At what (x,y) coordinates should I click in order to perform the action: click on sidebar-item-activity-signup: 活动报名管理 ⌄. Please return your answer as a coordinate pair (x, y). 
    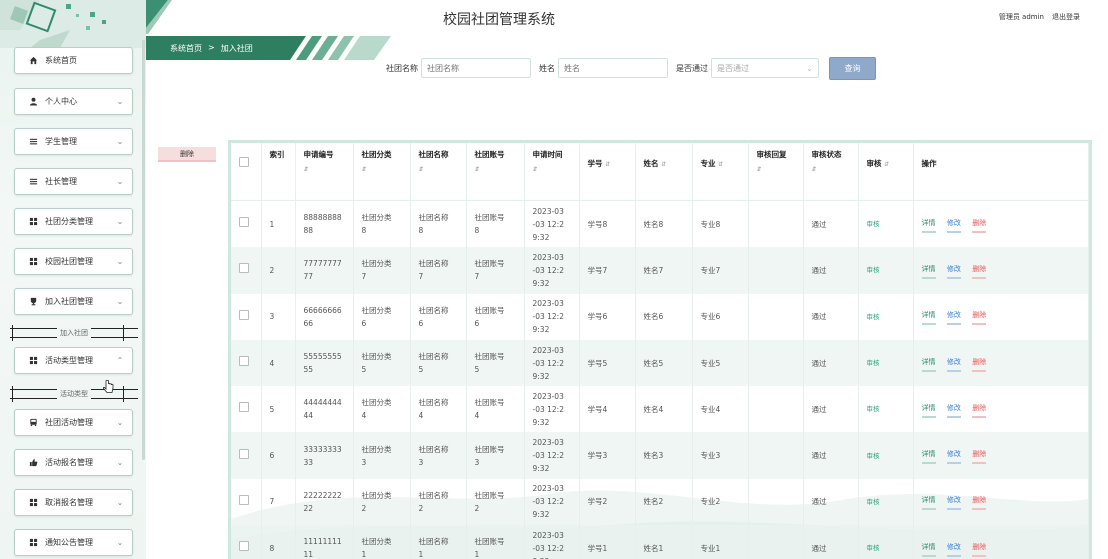
    Looking at the image, I should click on (73, 462).